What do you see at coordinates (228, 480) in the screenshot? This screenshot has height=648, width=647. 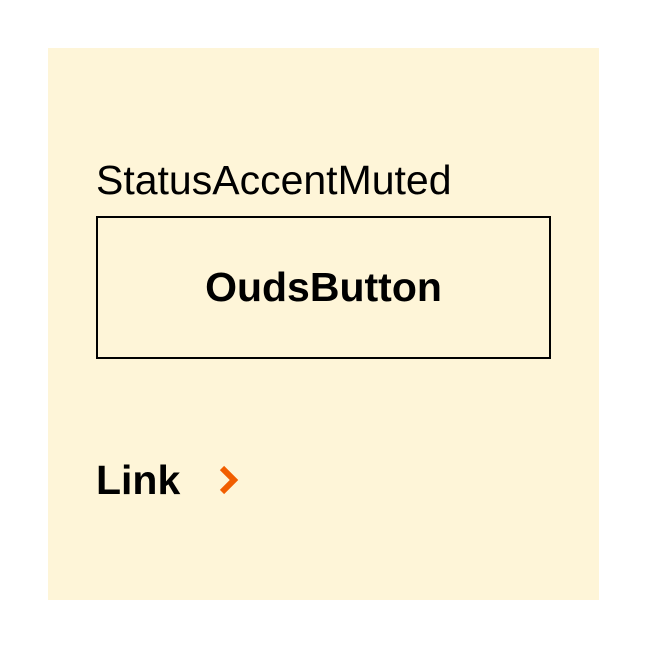 I see `chevron-right-icon` at bounding box center [228, 480].